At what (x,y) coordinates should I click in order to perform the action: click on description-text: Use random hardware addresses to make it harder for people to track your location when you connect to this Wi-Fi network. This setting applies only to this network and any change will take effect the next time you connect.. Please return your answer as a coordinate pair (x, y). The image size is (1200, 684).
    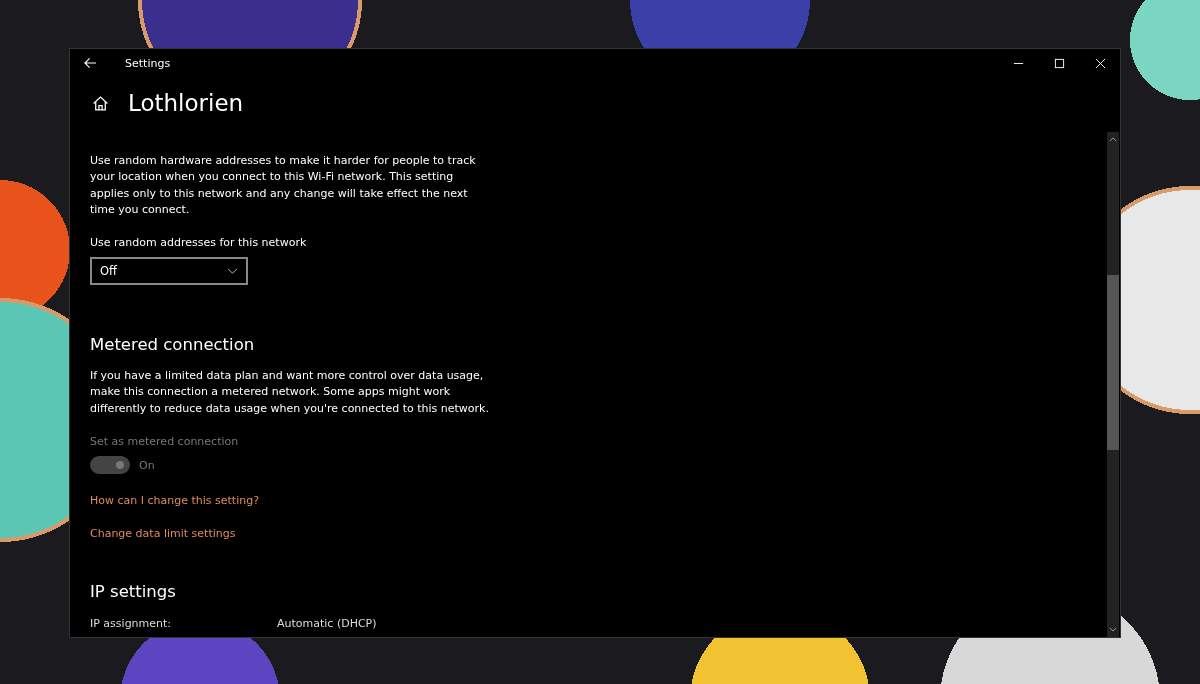
    Looking at the image, I should click on (283, 185).